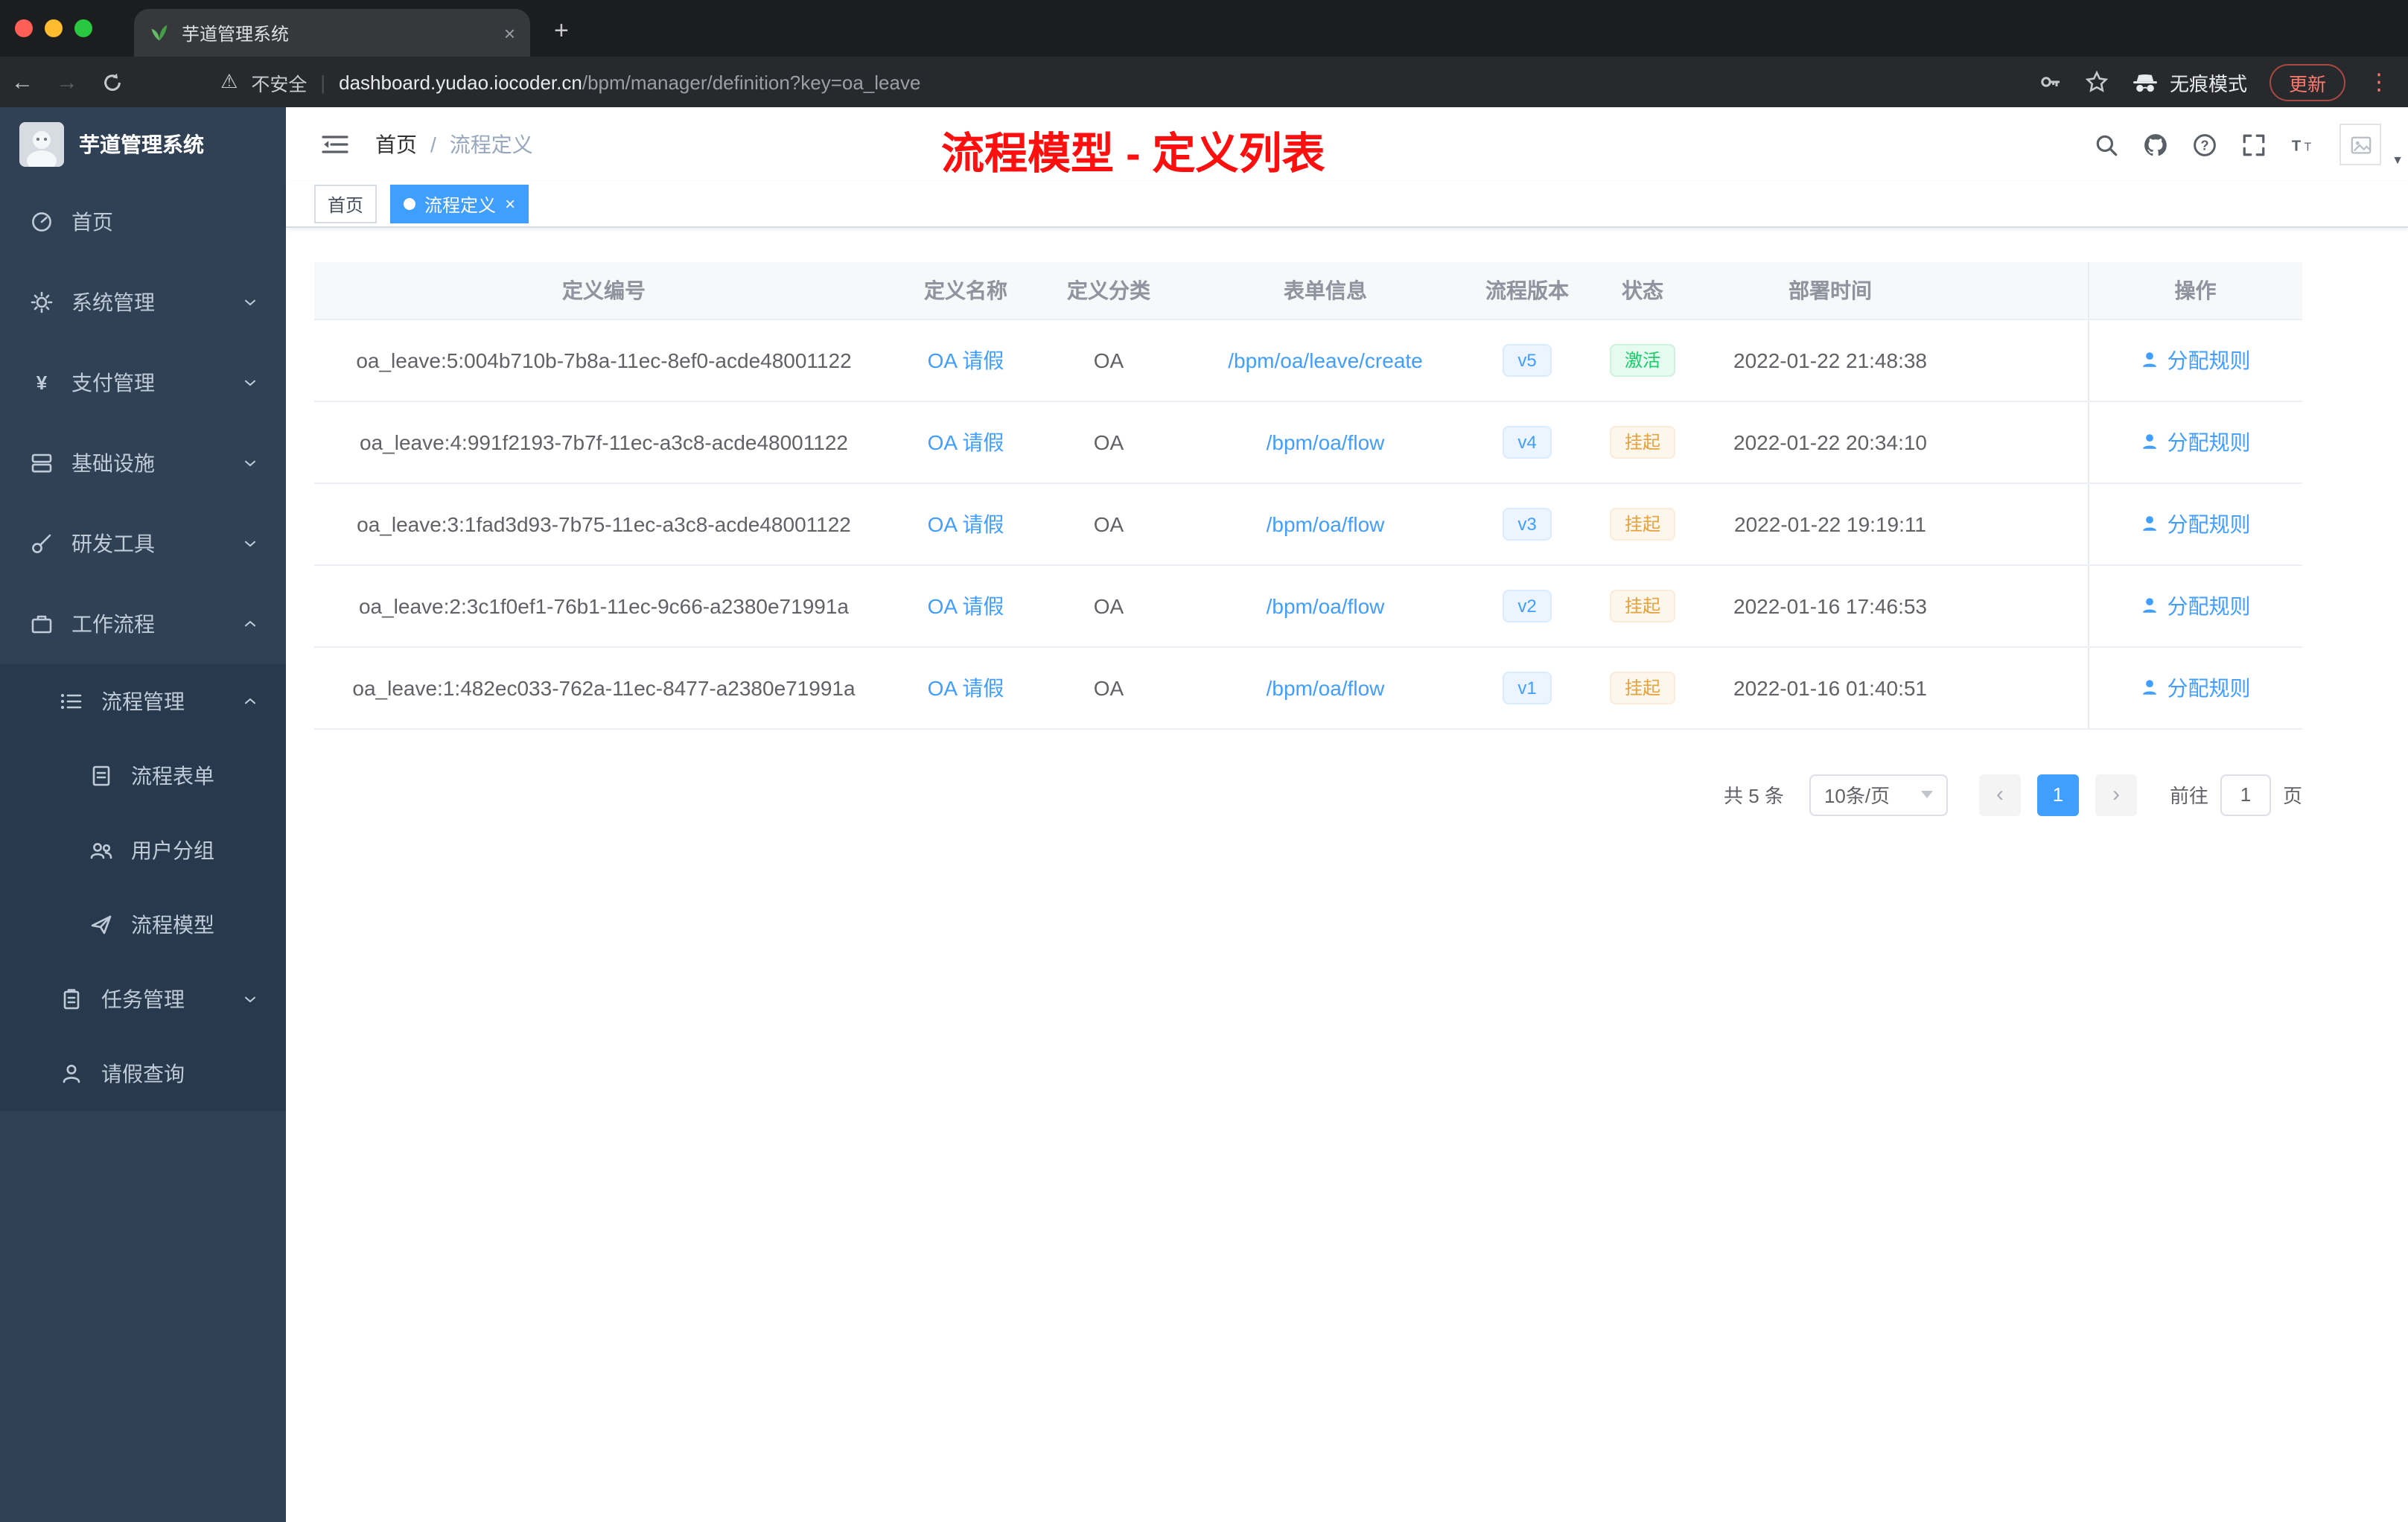 This screenshot has width=2408, height=1522. I want to click on sidebar-logo-row: 芋道管理系统, so click(143, 144).